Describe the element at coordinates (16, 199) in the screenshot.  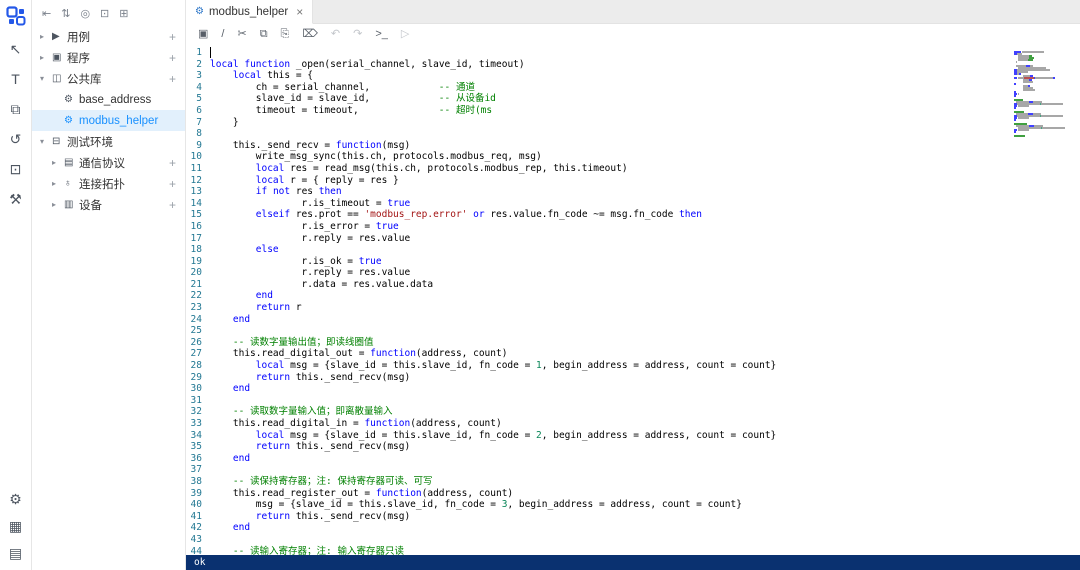
I see `tools-icon: ⚒` at that location.